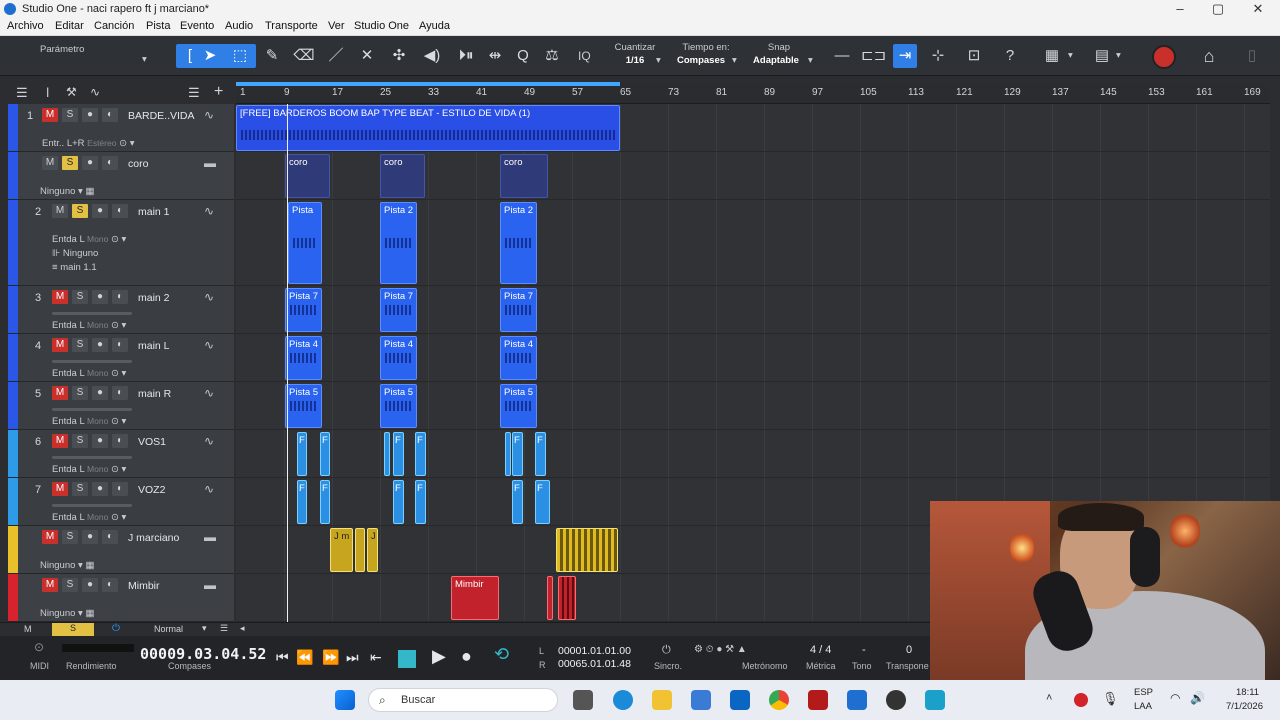  I want to click on fast-forward-icon: ⏩, so click(330, 657).